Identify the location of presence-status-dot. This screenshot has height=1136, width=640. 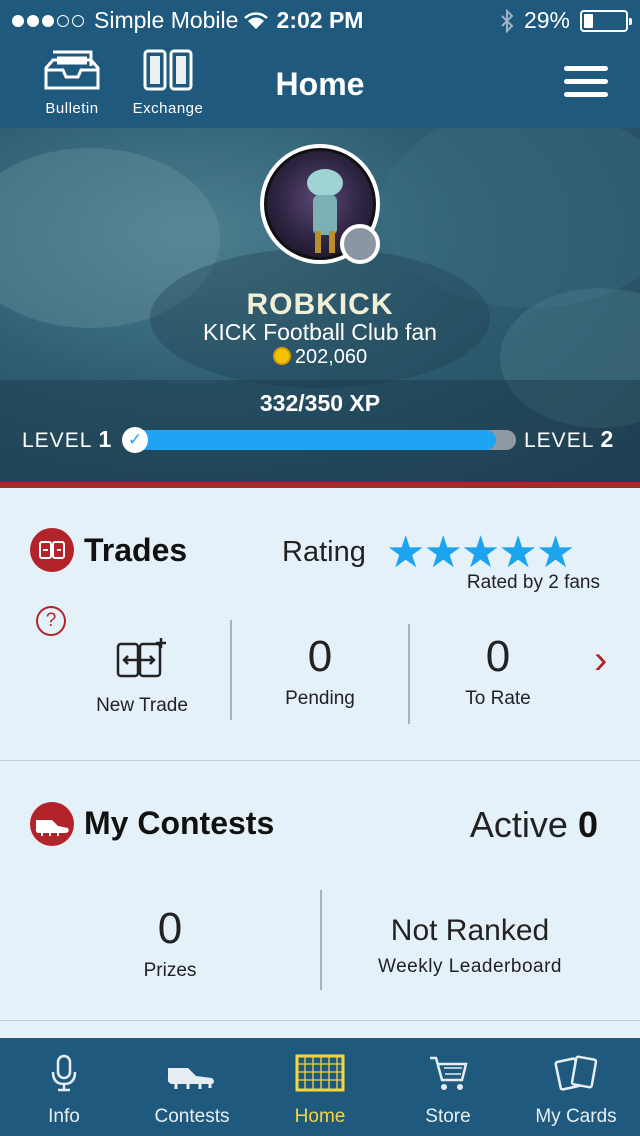
(360, 244).